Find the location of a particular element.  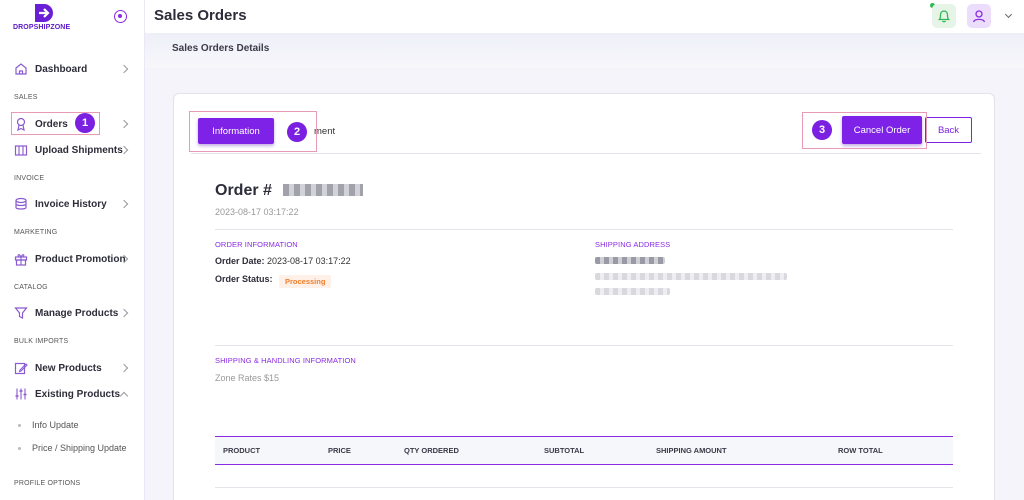

sidebar-item-label: Dashboard is located at coordinates (61, 69).